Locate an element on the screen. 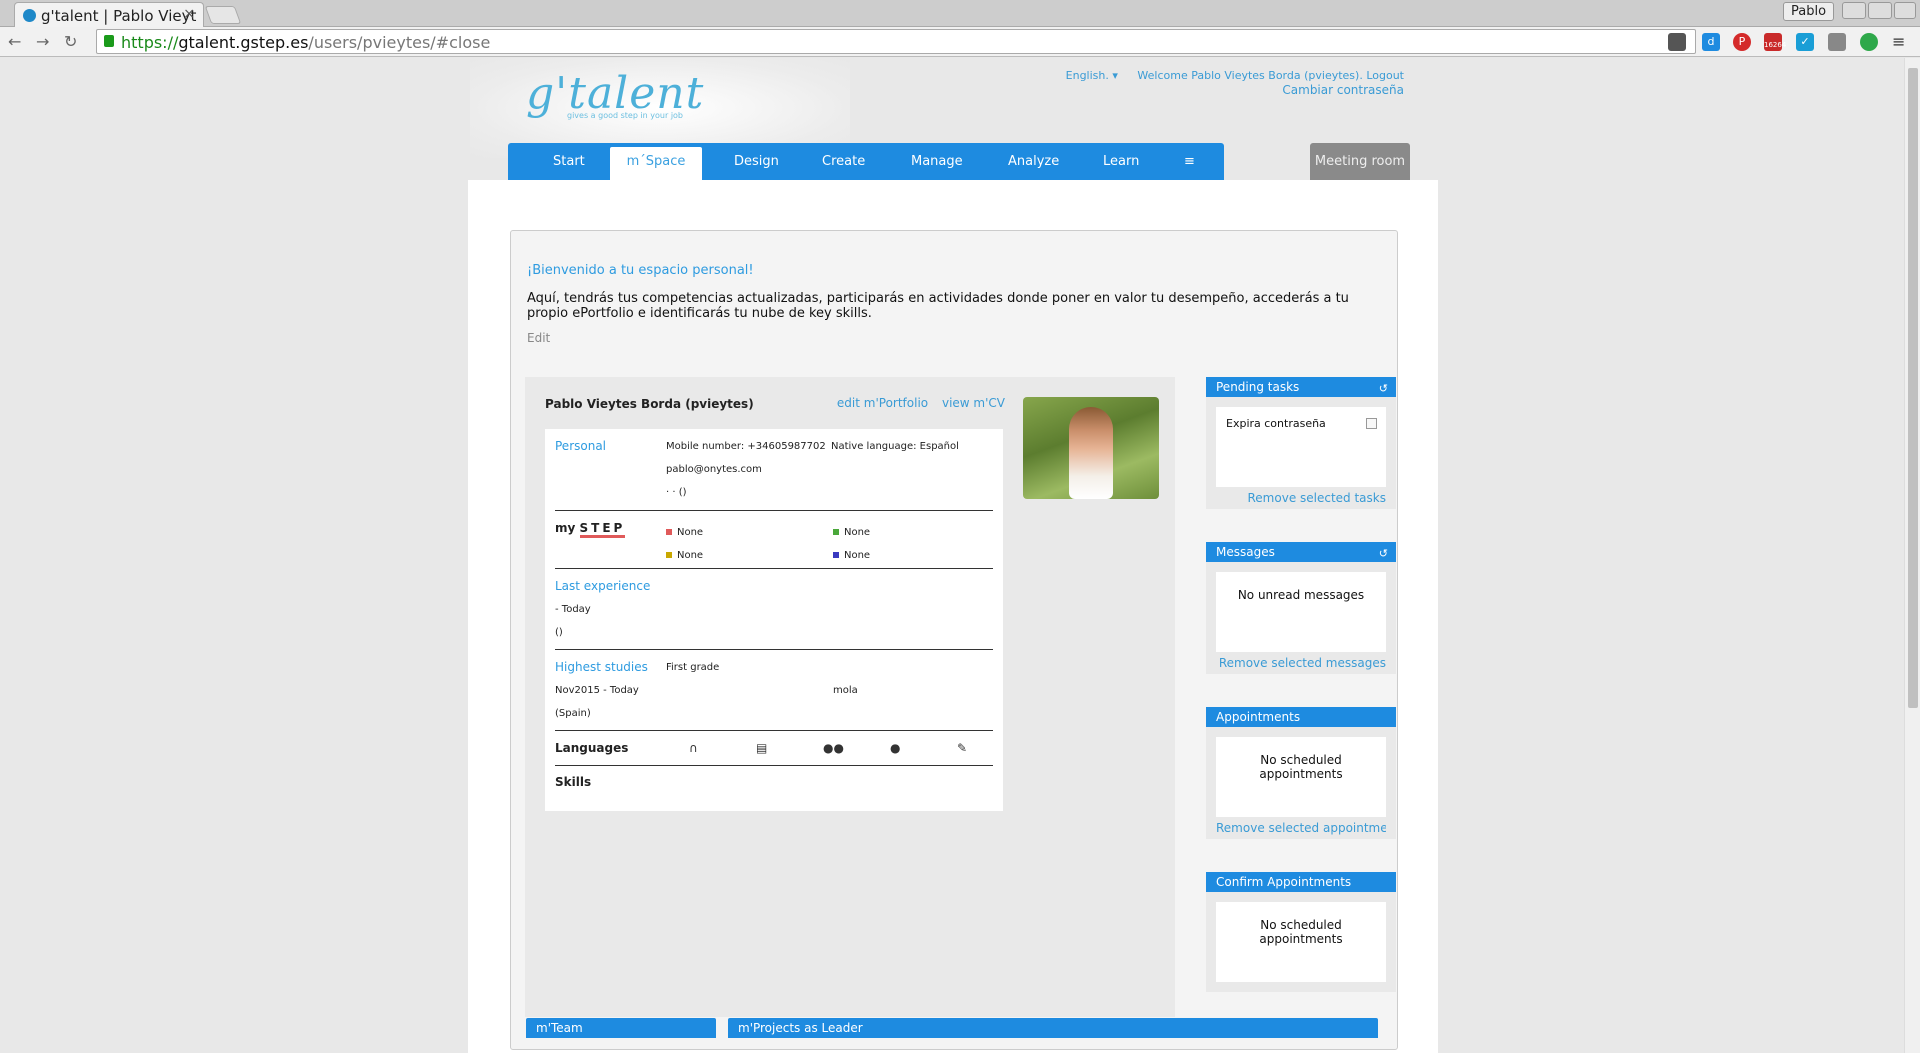 This screenshot has height=1053, width=1920. confirm-appointments-header: Confirm Appointments is located at coordinates (1301, 882).